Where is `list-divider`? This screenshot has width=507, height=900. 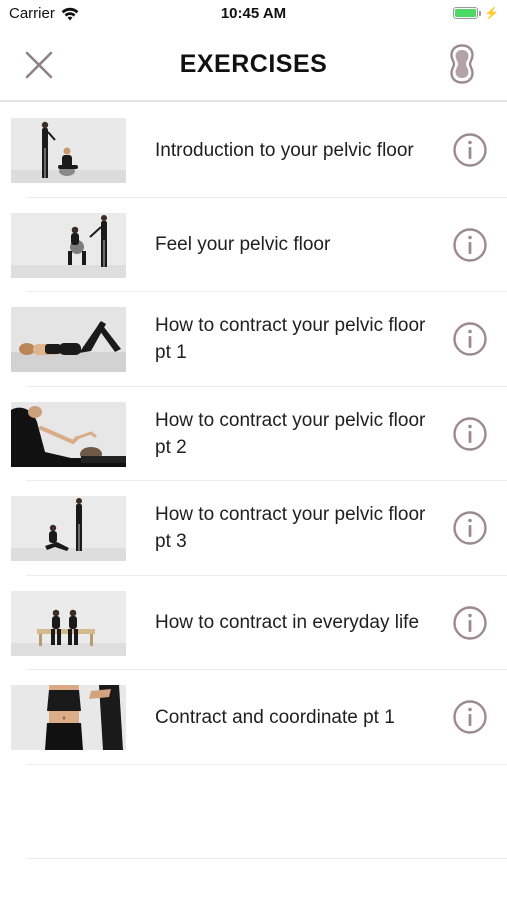 list-divider is located at coordinates (266, 858).